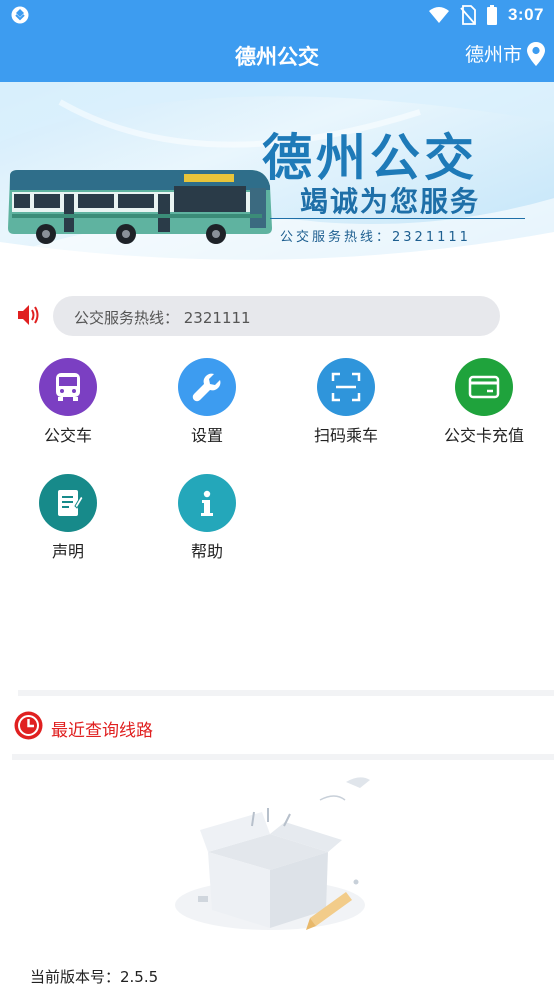  What do you see at coordinates (536, 53) in the screenshot?
I see `location-pin-icon` at bounding box center [536, 53].